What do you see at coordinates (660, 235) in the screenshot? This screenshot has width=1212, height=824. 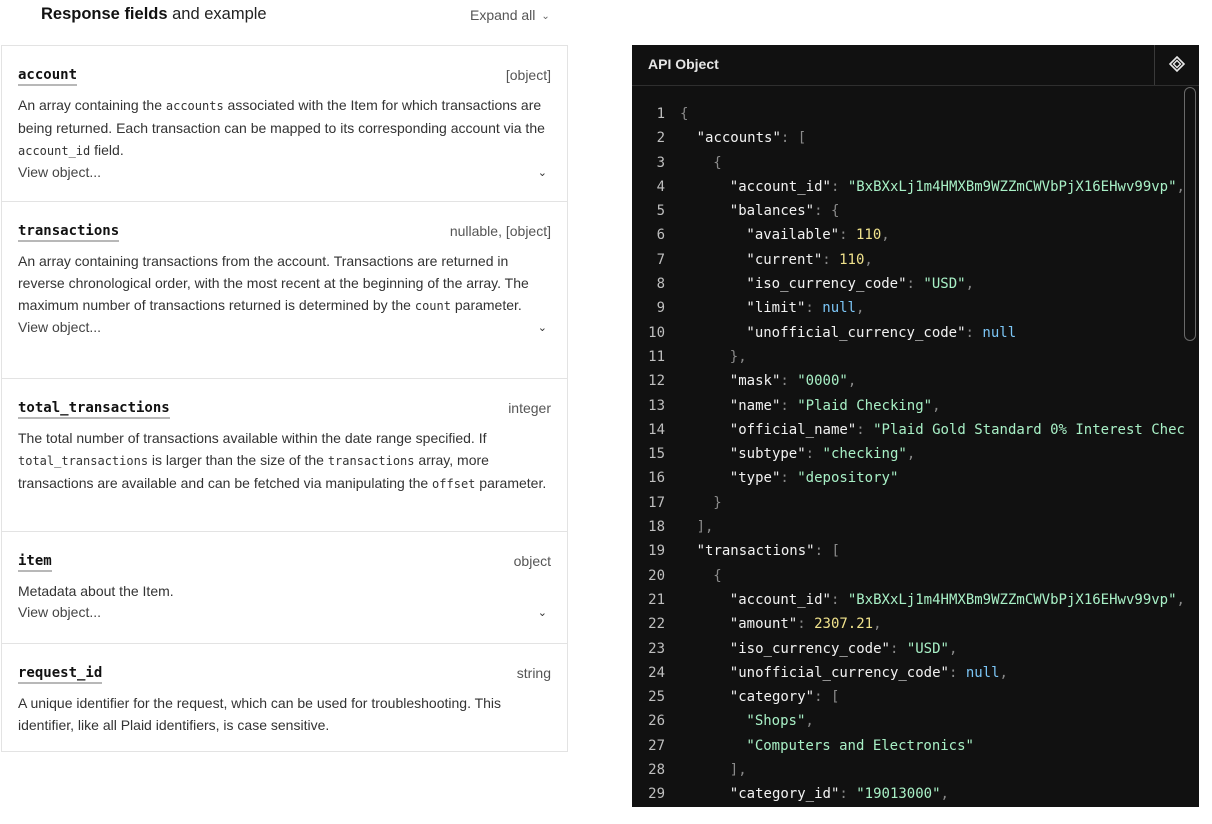 I see `line-number: 6` at bounding box center [660, 235].